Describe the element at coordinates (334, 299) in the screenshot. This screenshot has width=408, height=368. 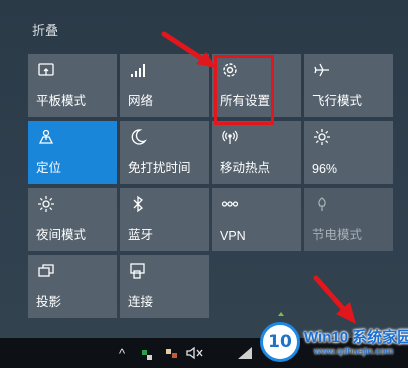
I see `annotation-arrow-to-taskbar` at that location.